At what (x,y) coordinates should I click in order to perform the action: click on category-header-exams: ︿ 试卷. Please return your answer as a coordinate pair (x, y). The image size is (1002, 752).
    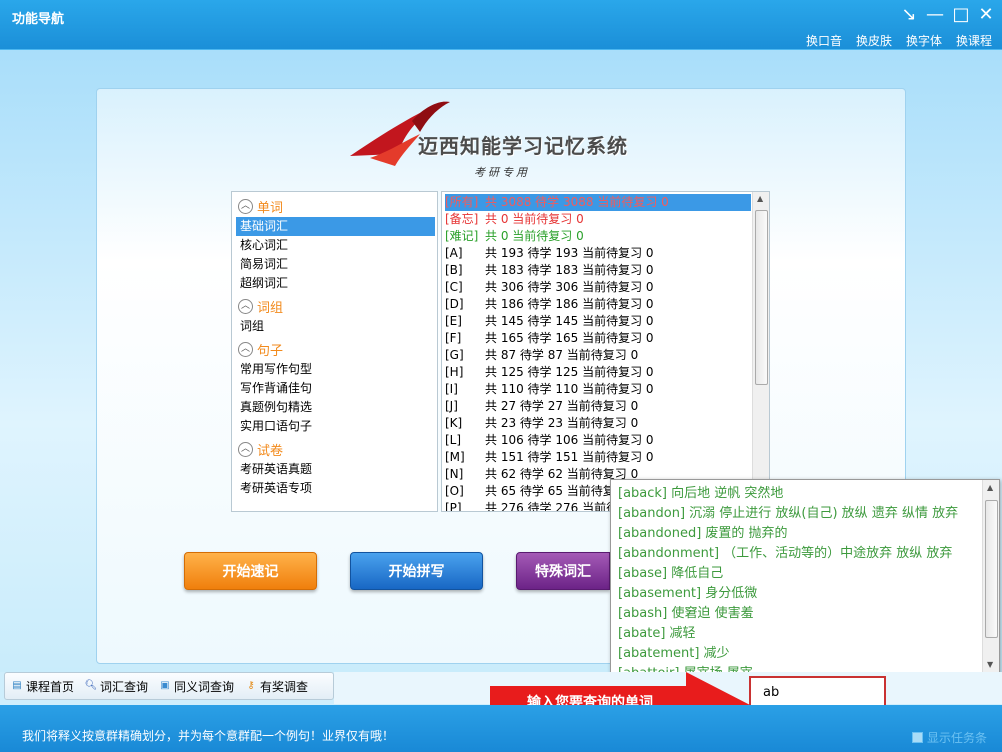
    Looking at the image, I should click on (260, 449).